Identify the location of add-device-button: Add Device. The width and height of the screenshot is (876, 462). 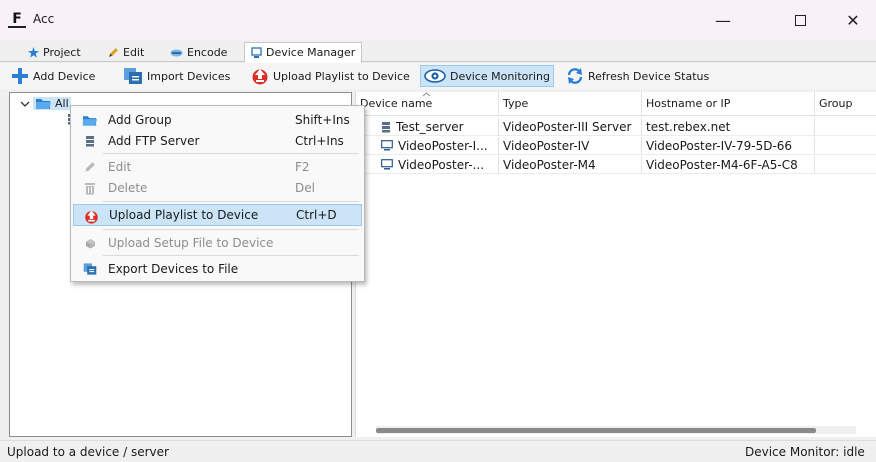
(53, 76).